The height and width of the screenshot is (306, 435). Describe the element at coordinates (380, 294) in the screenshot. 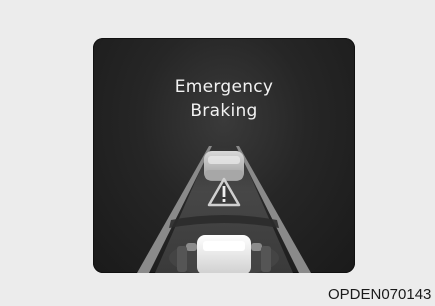

I see `figure-code: OPDEN070143` at that location.